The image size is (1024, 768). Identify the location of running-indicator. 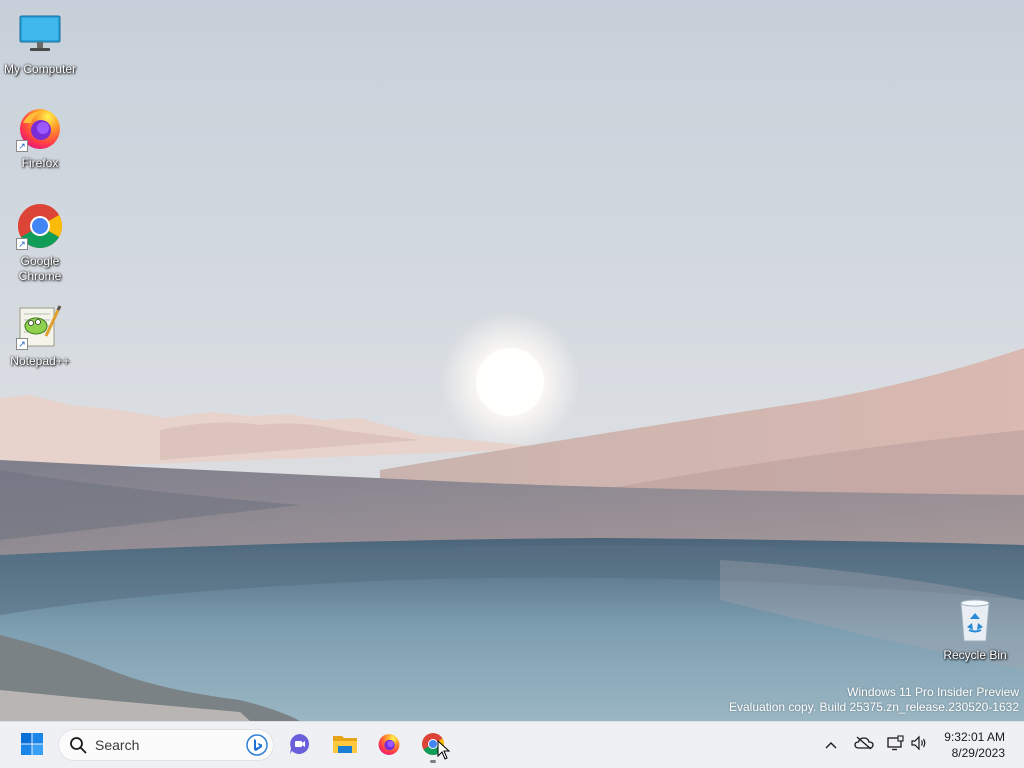
(433, 761).